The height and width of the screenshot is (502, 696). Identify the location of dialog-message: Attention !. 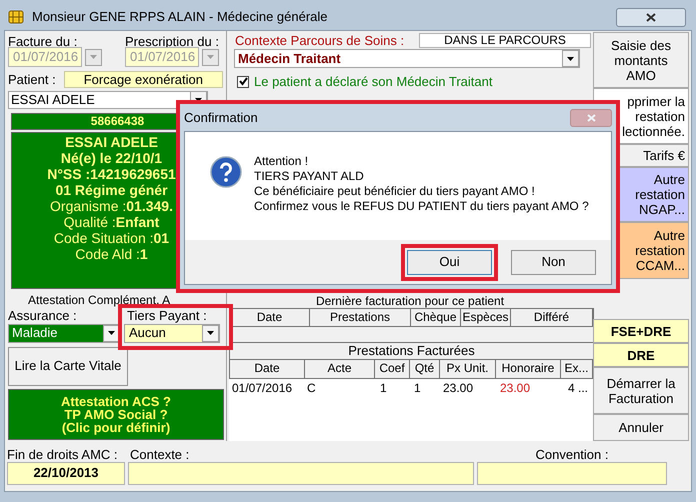
(282, 161).